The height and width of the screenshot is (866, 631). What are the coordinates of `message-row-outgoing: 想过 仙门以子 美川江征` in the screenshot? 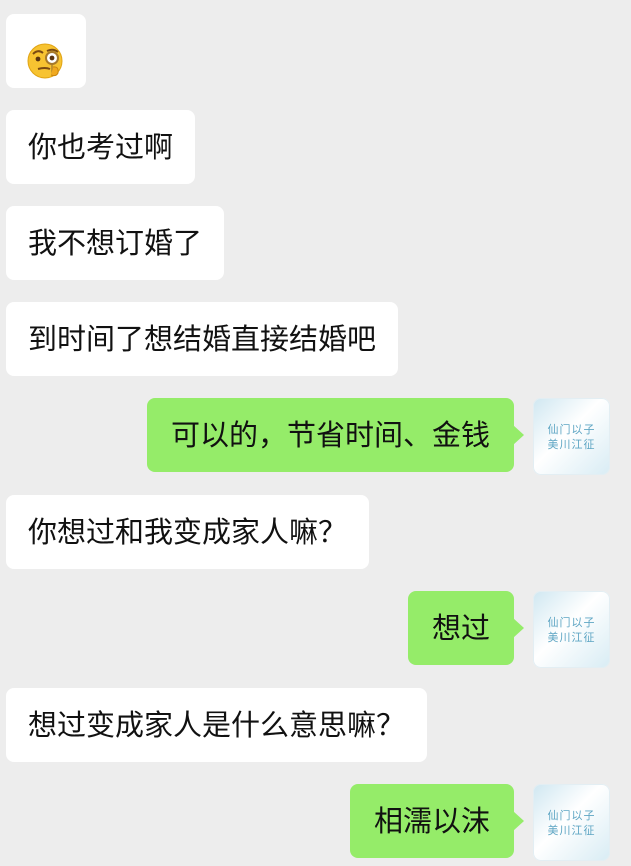 It's located at (315, 629).